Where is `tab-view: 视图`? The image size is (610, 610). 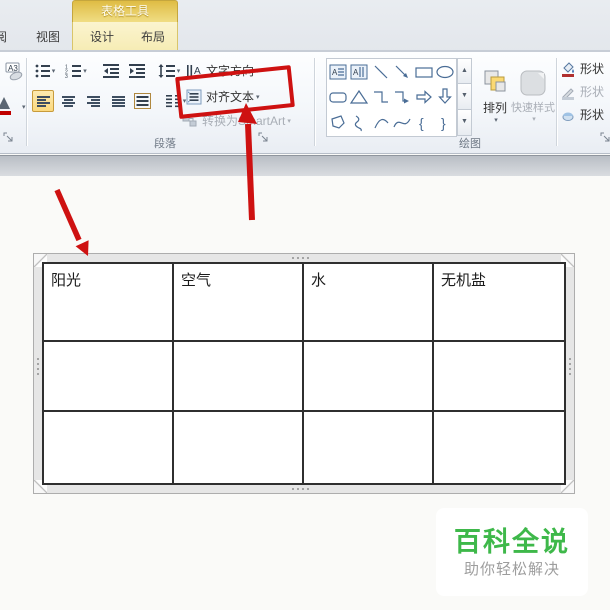
tab-view: 视图 is located at coordinates (48, 38).